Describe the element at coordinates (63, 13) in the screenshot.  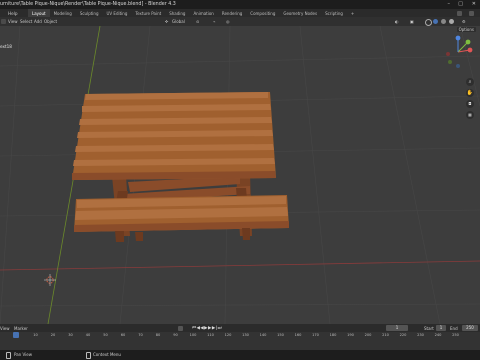
I see `tab-modeling: Modeling` at that location.